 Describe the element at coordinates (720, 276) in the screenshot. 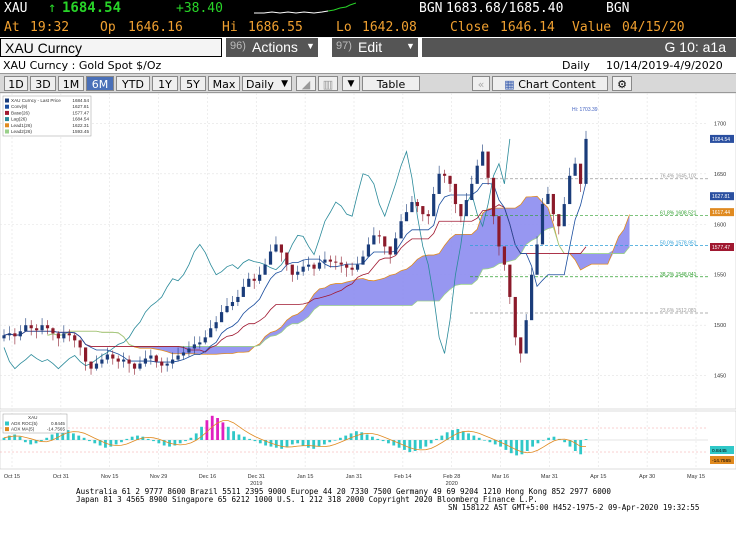

I see `y-tick-label: 1550` at that location.